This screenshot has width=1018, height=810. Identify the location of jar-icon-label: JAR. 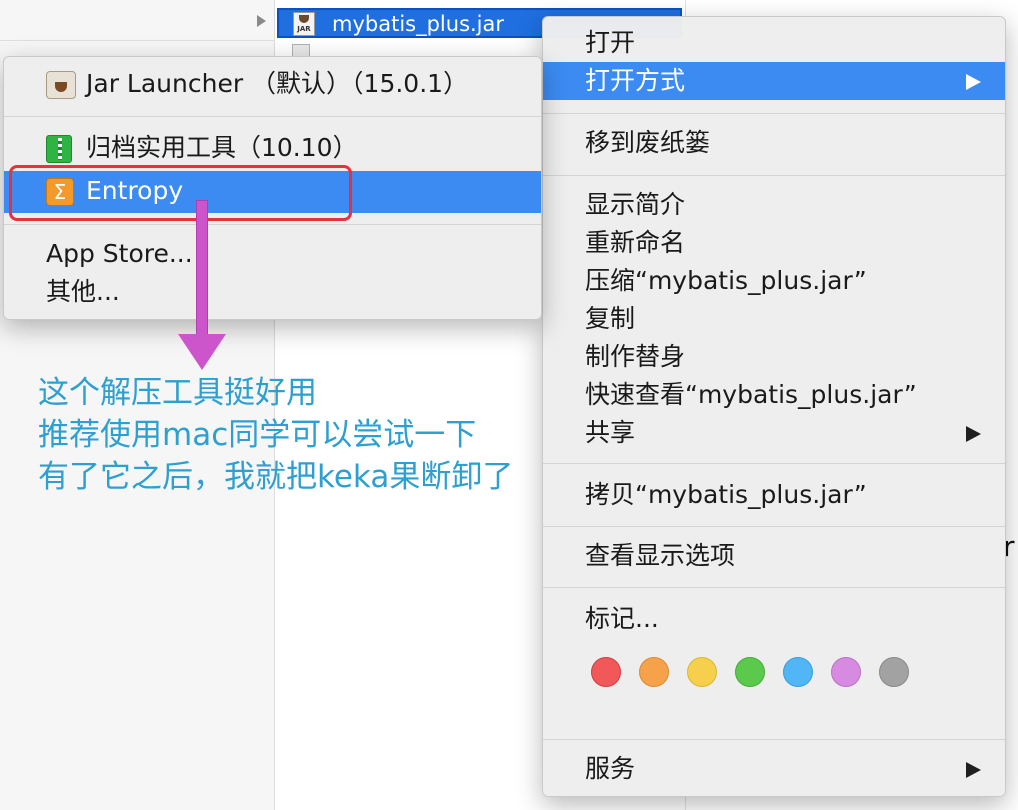
(304, 29).